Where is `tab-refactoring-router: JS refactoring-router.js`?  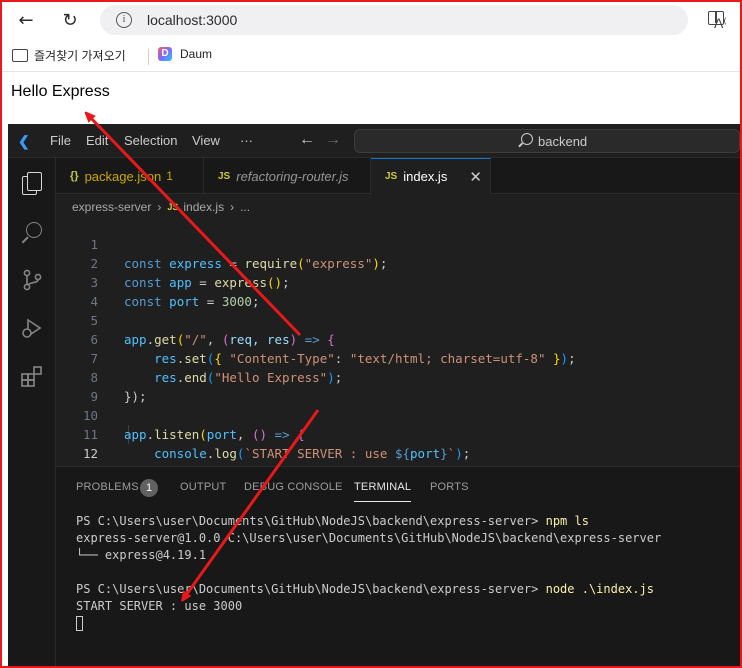 tab-refactoring-router: JS refactoring-router.js is located at coordinates (287, 176).